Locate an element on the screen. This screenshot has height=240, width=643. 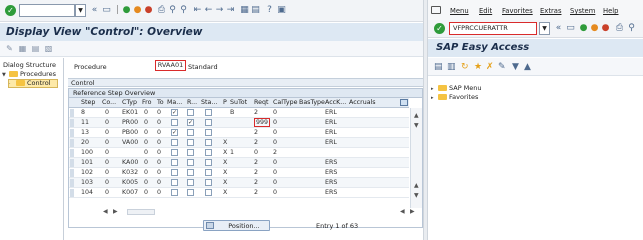
table-row: 102 0 K032 0 0 X 2 0 ERS is located at coordinates (239, 173).